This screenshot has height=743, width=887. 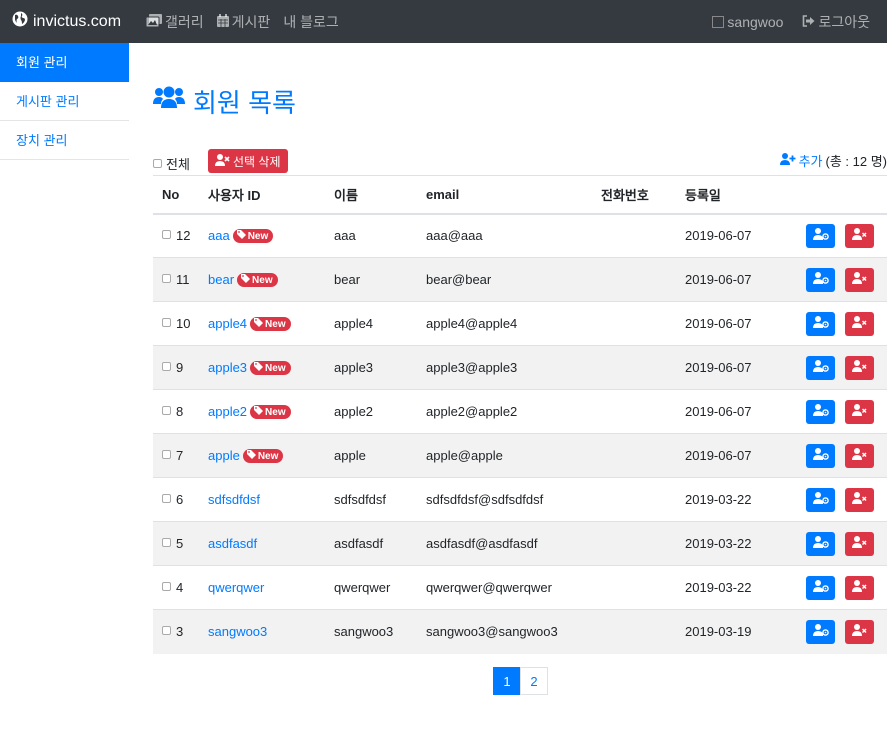 What do you see at coordinates (224, 101) in the screenshot?
I see `page-title: 회원 목록` at bounding box center [224, 101].